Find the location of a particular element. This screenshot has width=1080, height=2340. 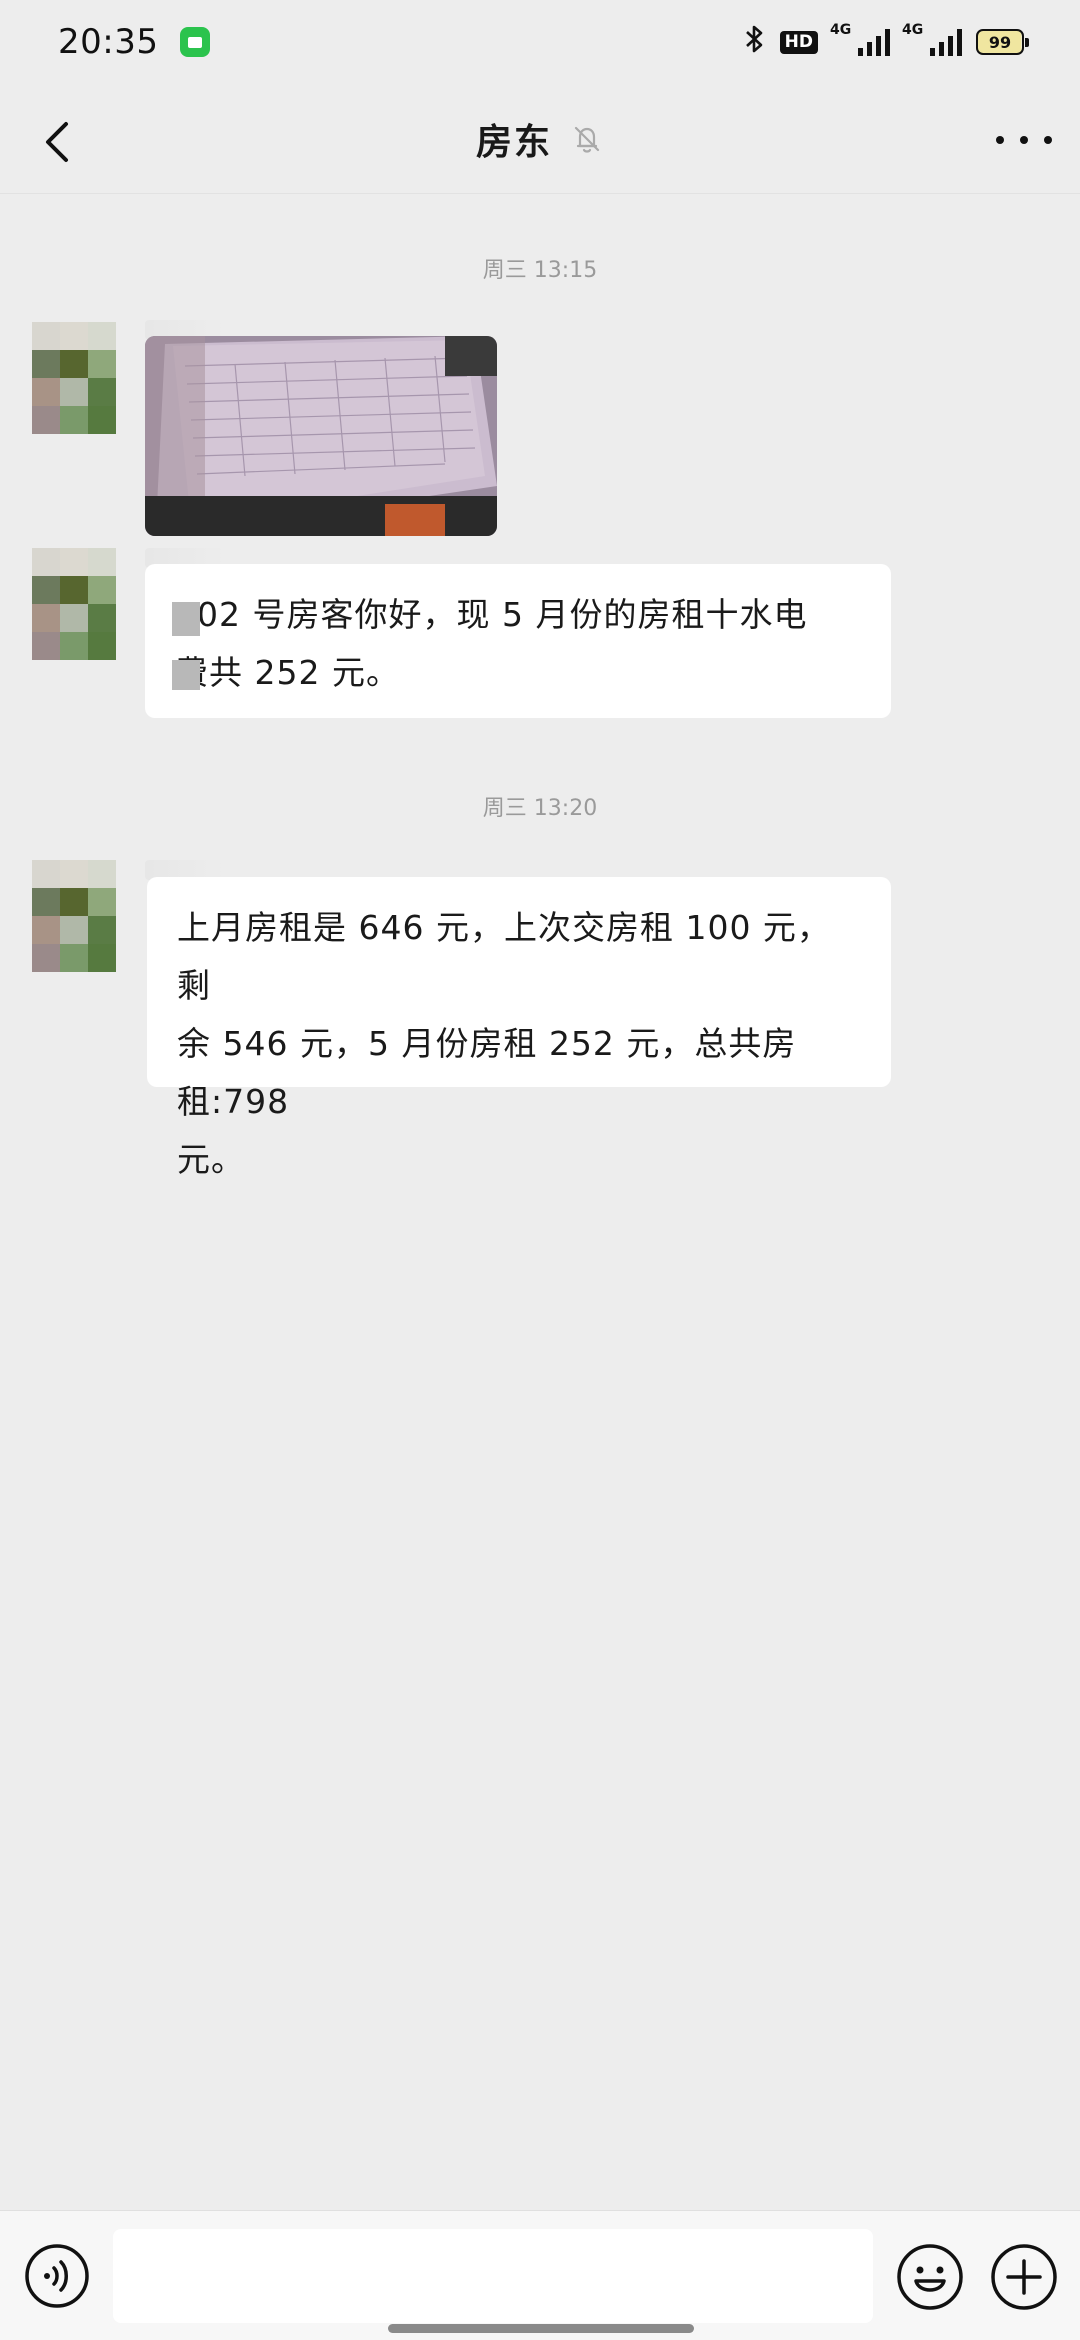

bluetooth-icon is located at coordinates (755, 42).